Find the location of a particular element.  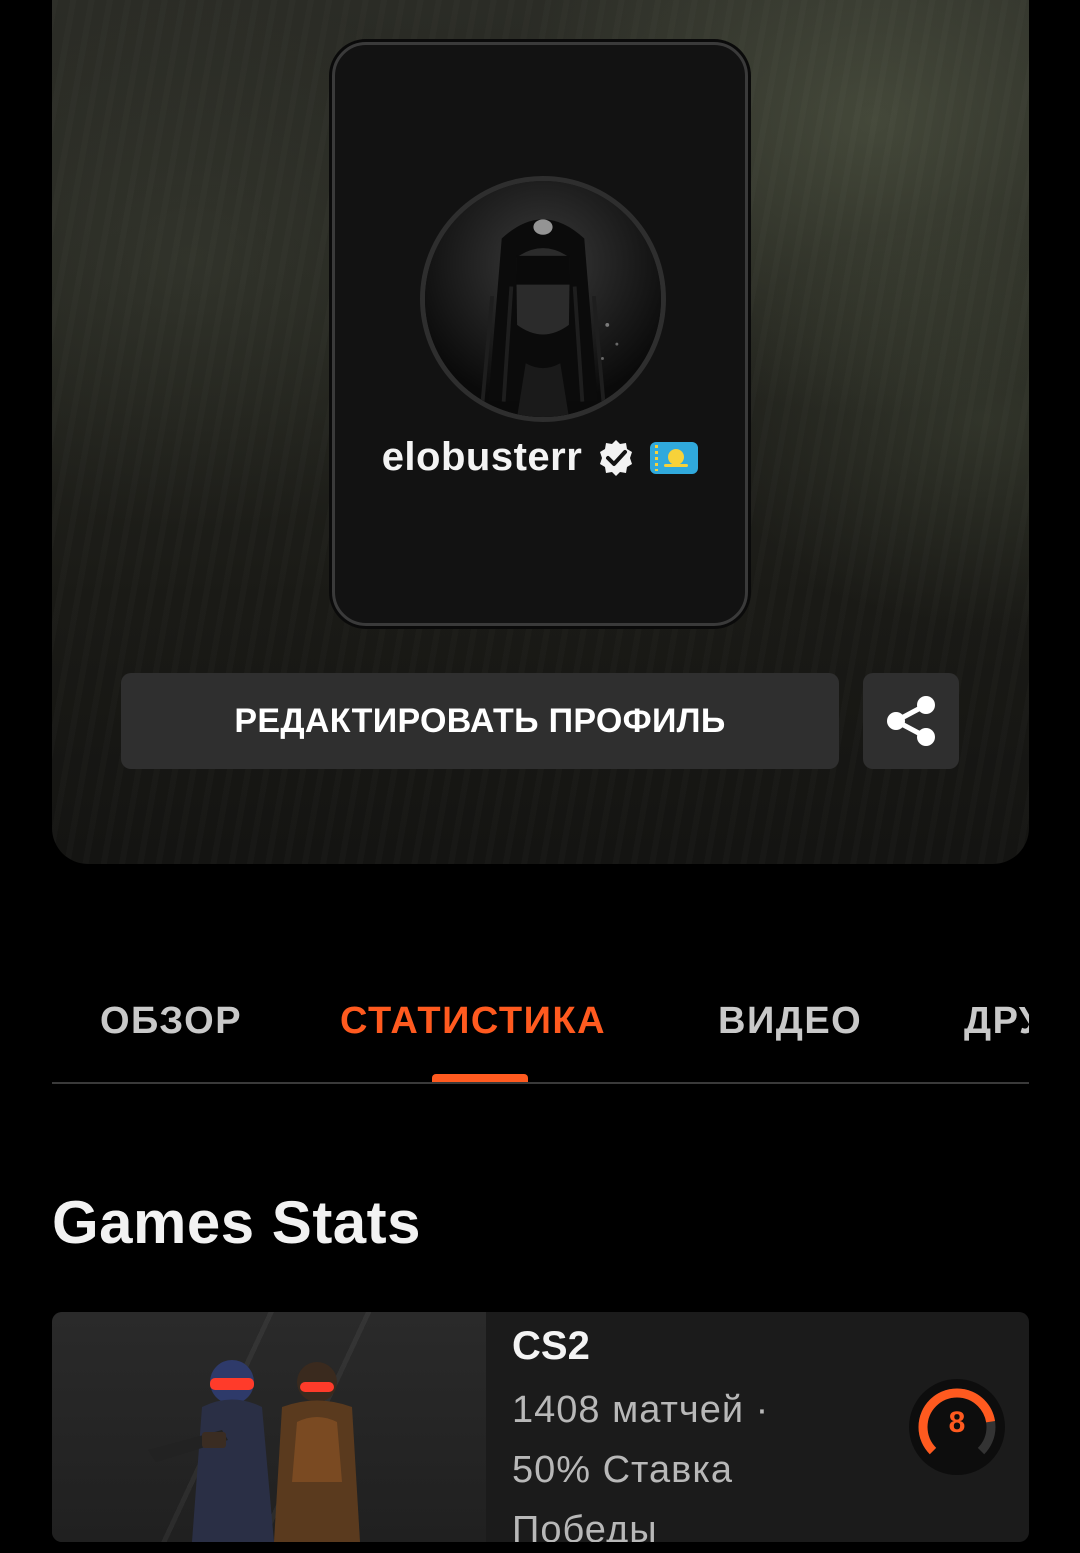

game-card-cs2: CS2 1408 матчей · 50% Ставка Победы 8 is located at coordinates (540, 1427).